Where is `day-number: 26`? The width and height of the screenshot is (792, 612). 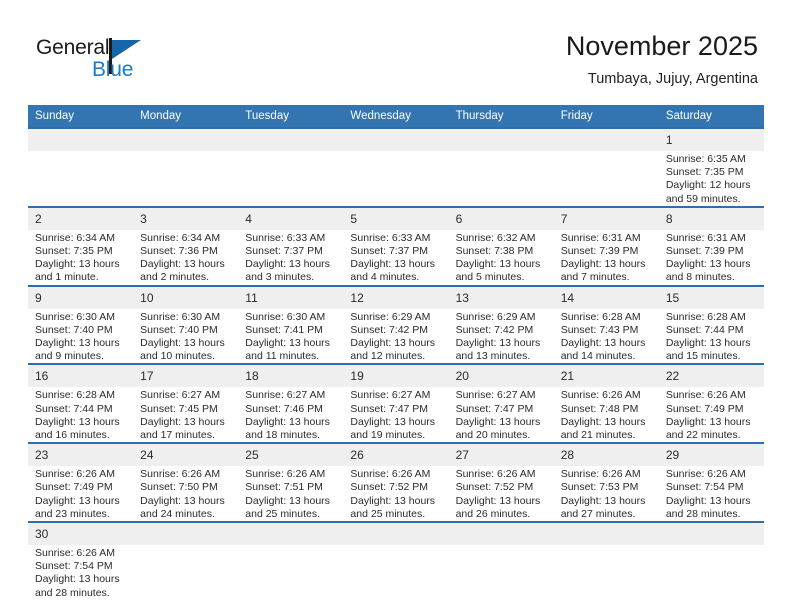
day-number: 26 is located at coordinates (396, 456).